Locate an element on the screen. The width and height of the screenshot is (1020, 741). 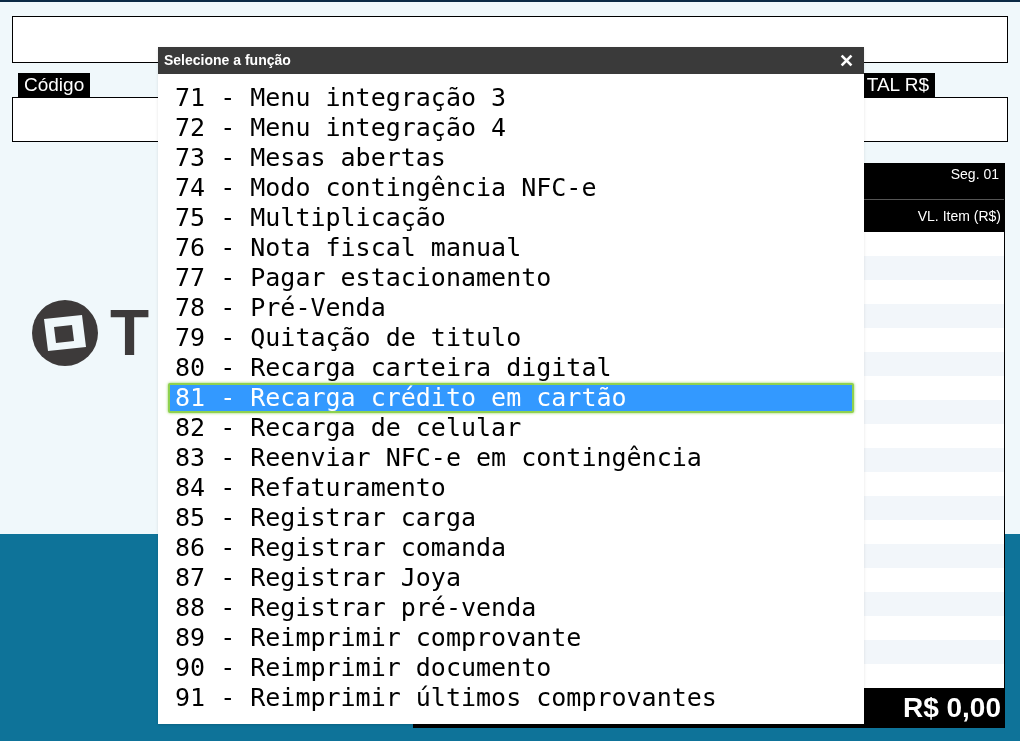
menu-item: 85 - Registrar carga is located at coordinates (511, 518).